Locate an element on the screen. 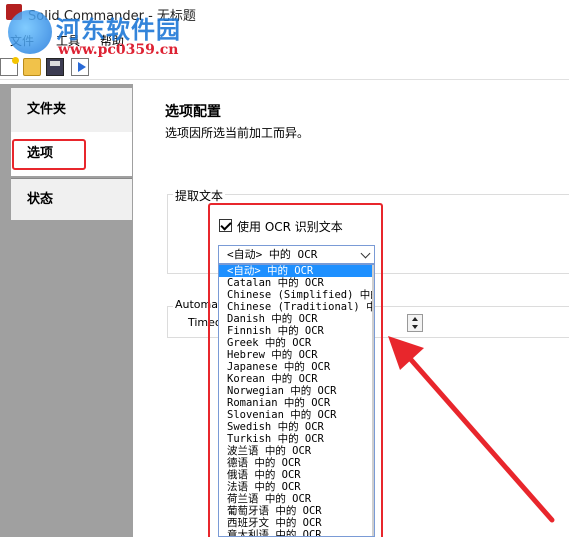 This screenshot has height=537, width=569. menu-tools: 工具 is located at coordinates (68, 40).